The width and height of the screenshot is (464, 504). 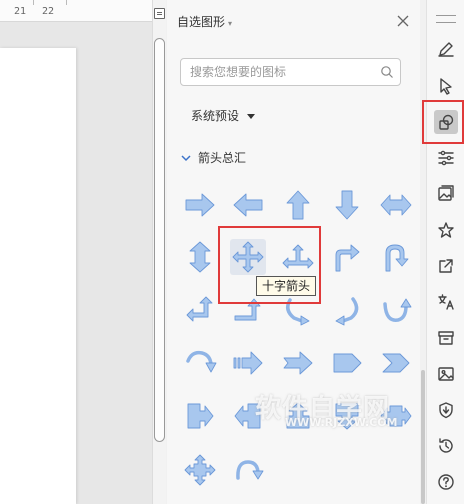 I want to click on picture-icon, so click(x=446, y=374).